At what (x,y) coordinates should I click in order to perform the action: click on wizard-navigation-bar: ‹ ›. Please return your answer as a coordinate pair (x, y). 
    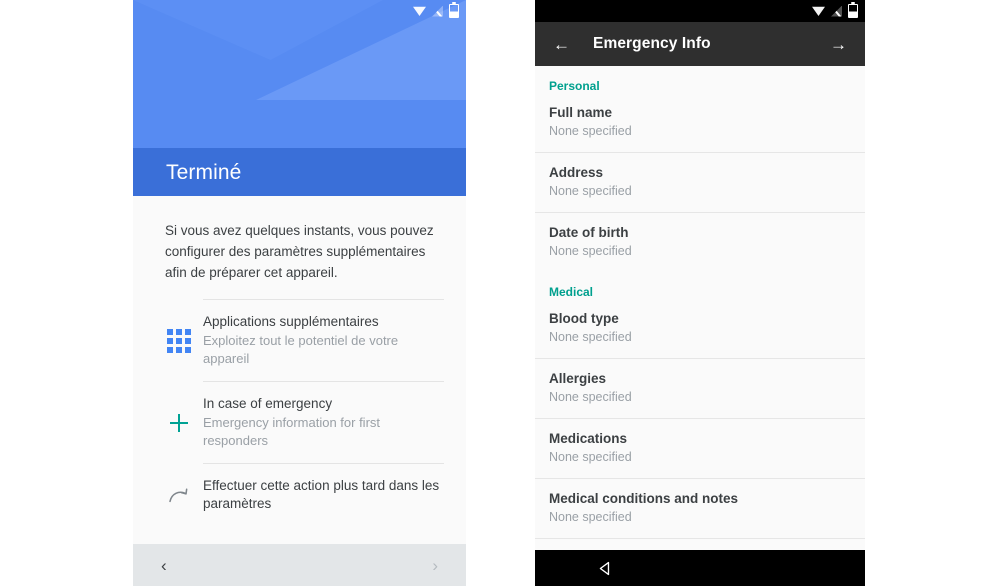
    Looking at the image, I should click on (299, 565).